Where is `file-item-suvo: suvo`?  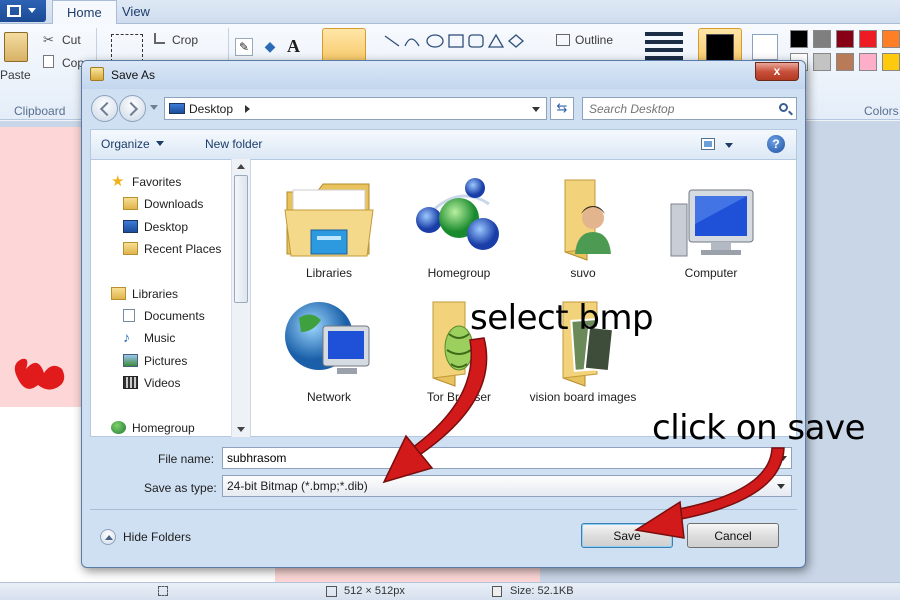
file-item-suvo: suvo is located at coordinates (583, 227).